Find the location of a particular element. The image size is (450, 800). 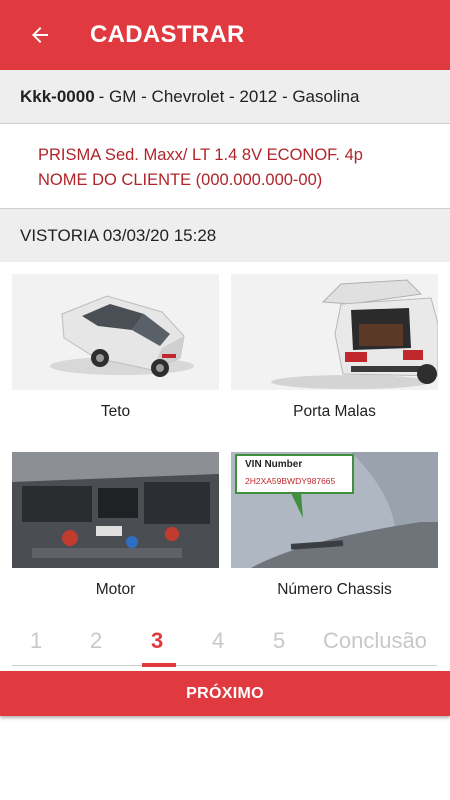

back-button is located at coordinates (40, 35).